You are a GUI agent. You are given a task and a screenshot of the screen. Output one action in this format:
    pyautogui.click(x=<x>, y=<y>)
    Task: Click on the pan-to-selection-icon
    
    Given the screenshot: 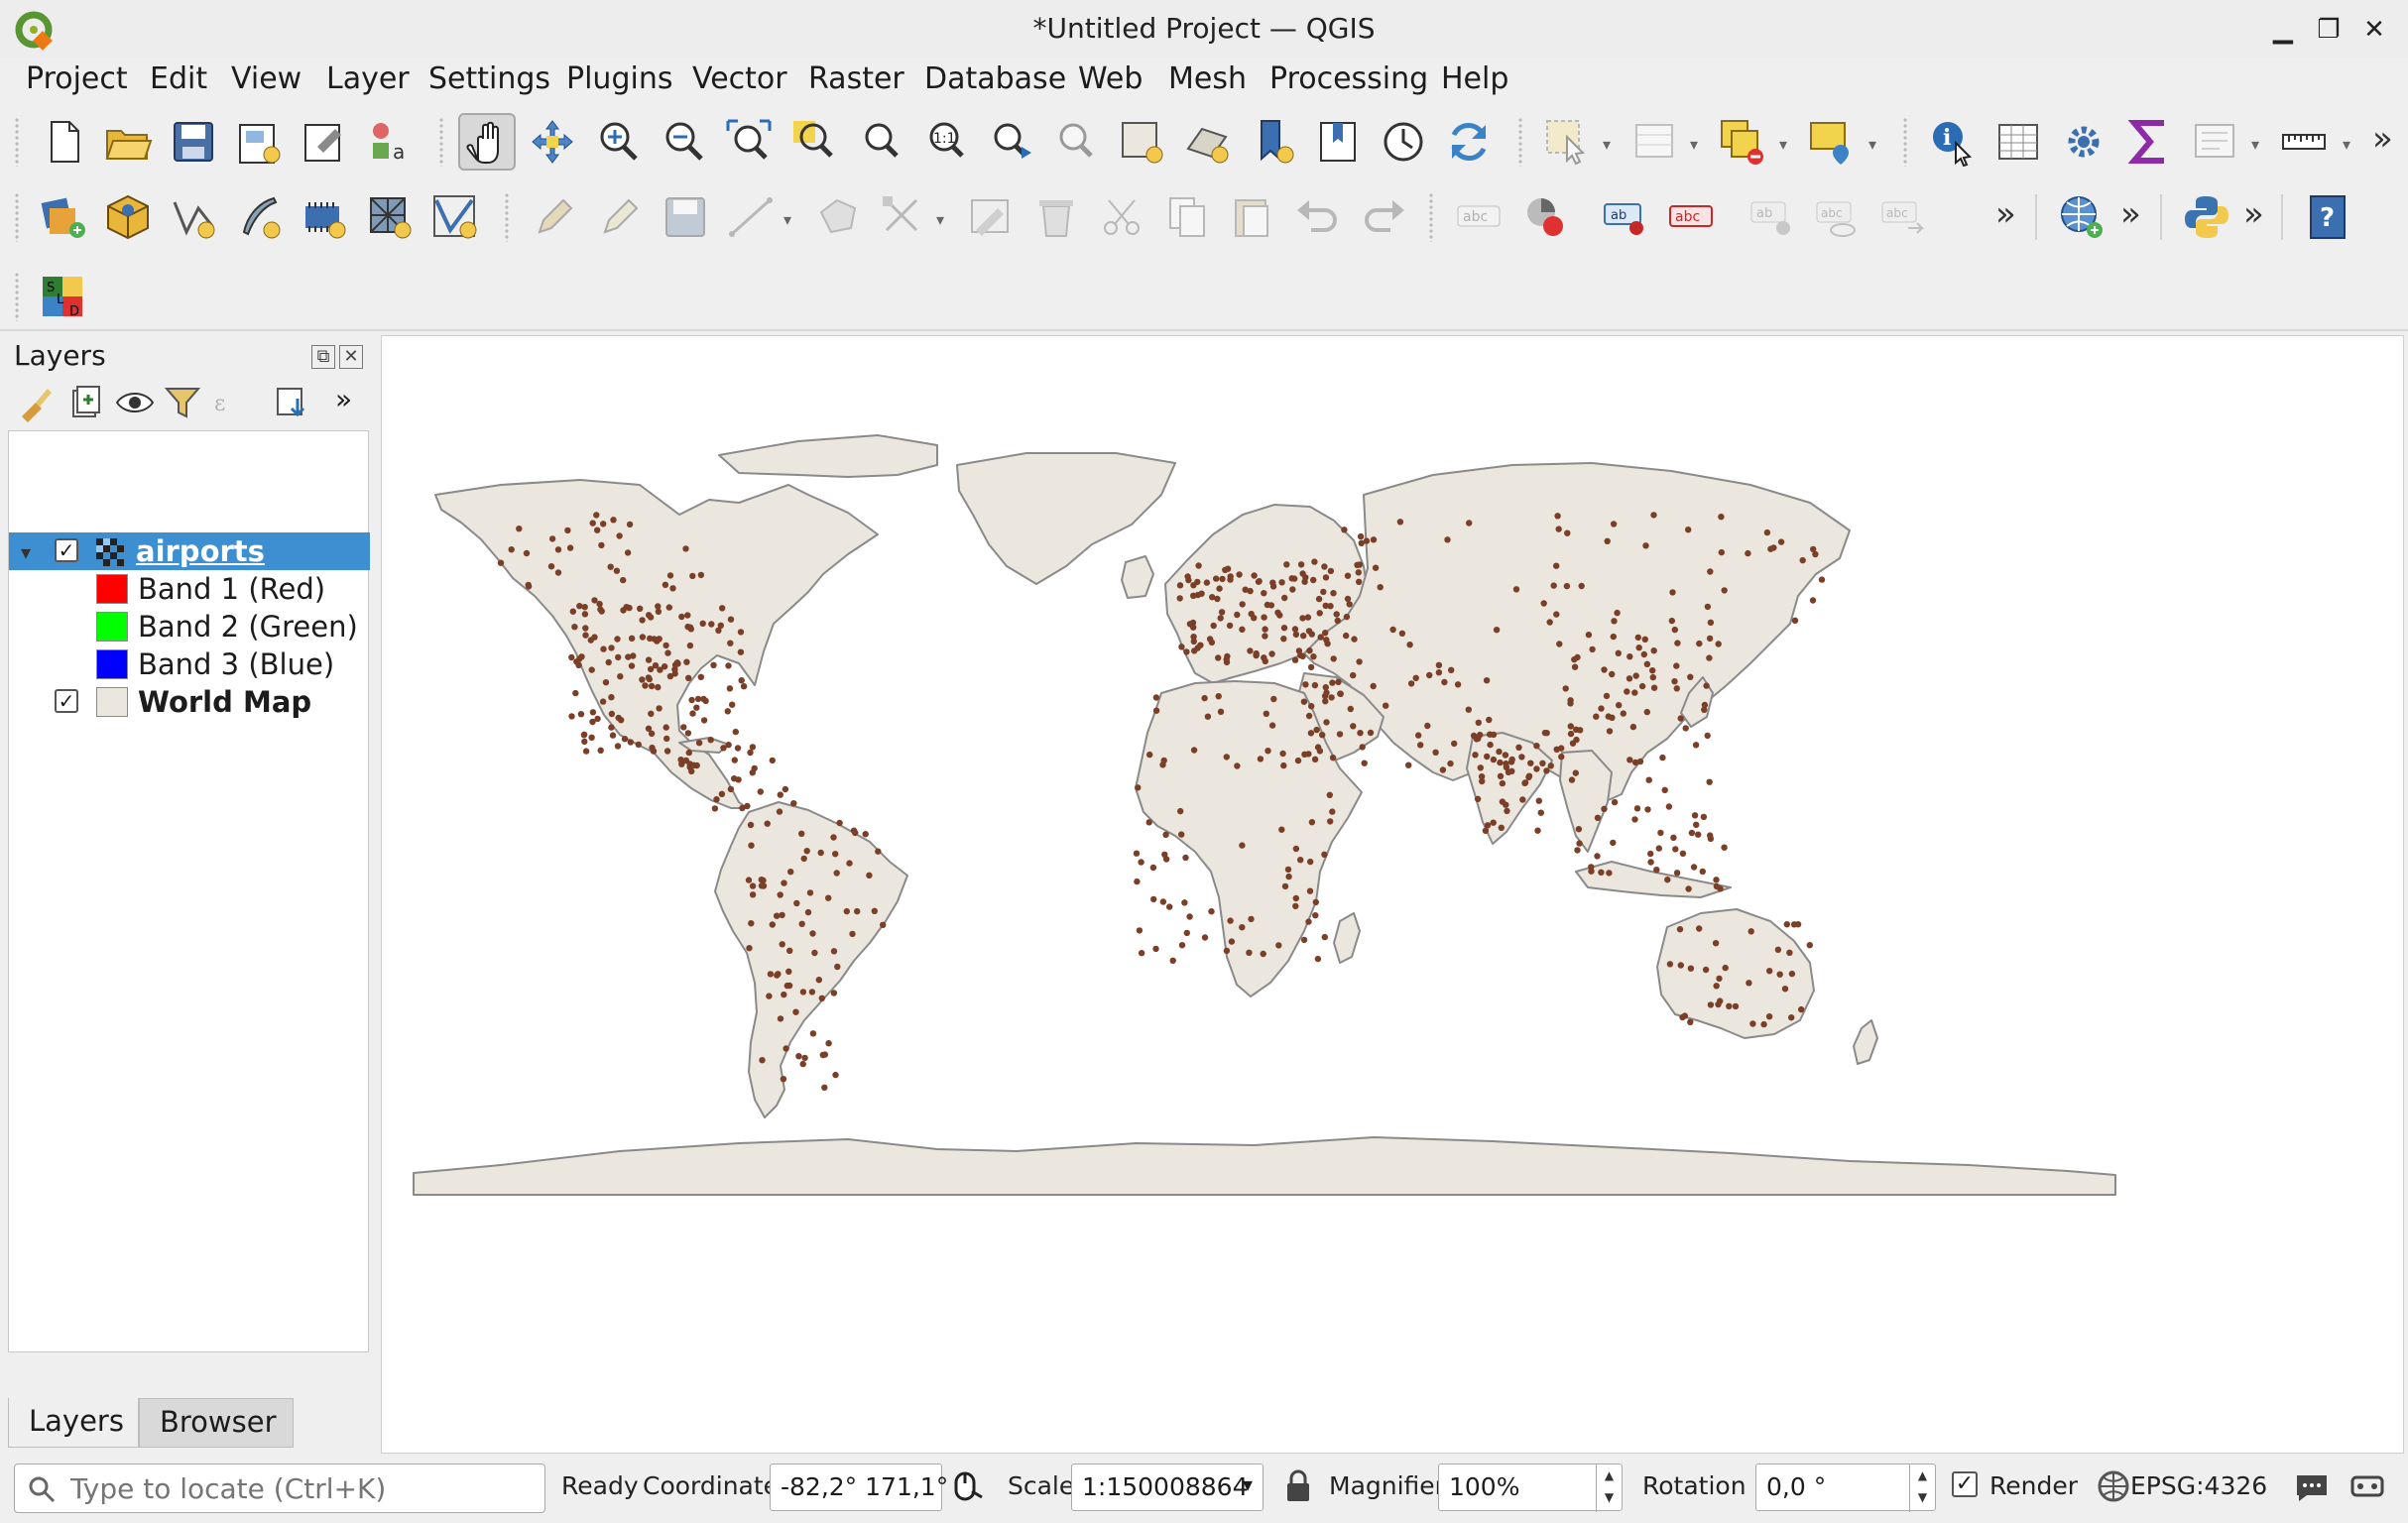 What is the action you would take?
    pyautogui.click(x=552, y=142)
    